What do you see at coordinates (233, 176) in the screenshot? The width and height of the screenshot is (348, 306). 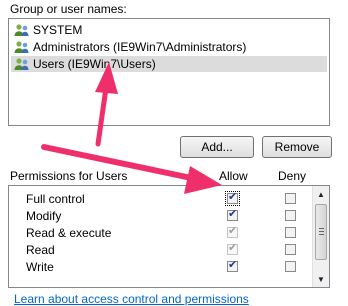 I see `allow-column-header: Allow` at bounding box center [233, 176].